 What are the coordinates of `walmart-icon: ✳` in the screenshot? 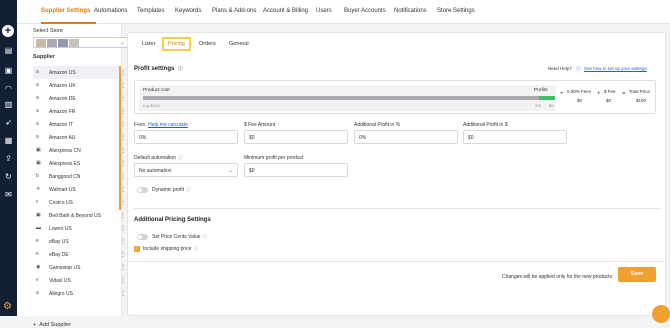 It's located at (38, 189).